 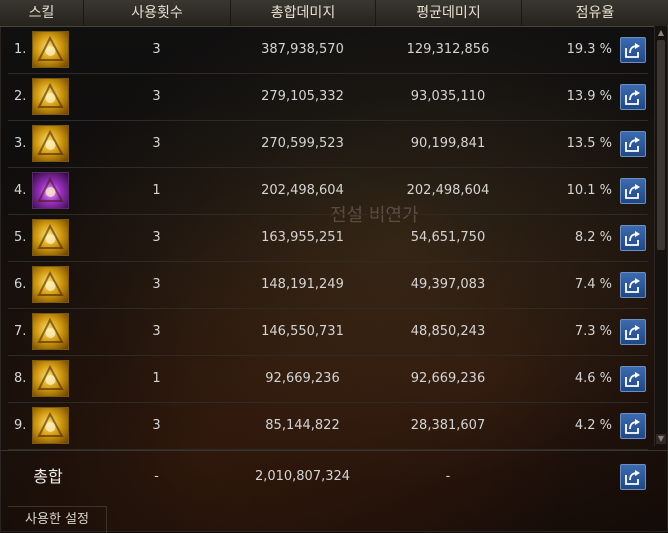 I want to click on skill-row: 7. 3 146,550,731 48,850,243 7.3 %, so click(x=326, y=332).